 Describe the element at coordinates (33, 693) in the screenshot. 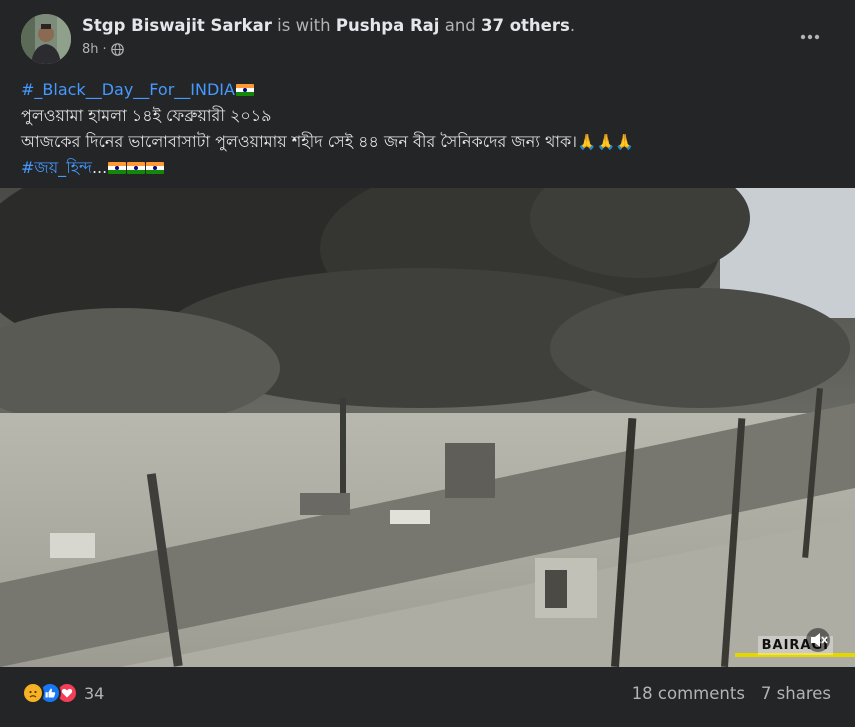

I see `sad-icon` at that location.